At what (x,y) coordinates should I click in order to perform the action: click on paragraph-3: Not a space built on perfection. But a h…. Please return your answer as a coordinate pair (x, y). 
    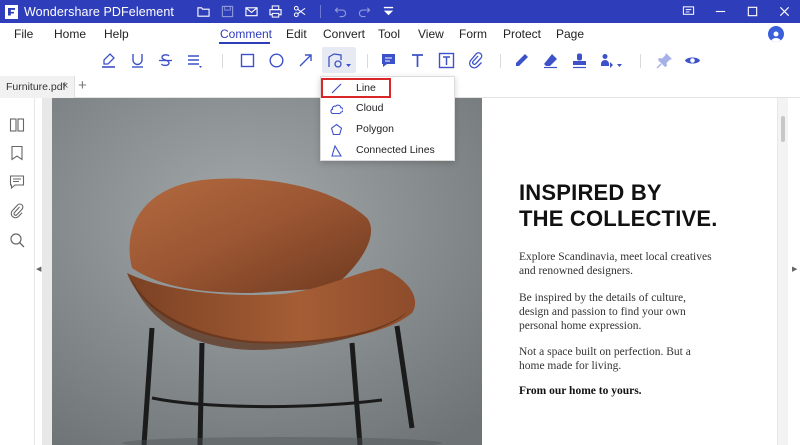
    Looking at the image, I should click on (619, 359).